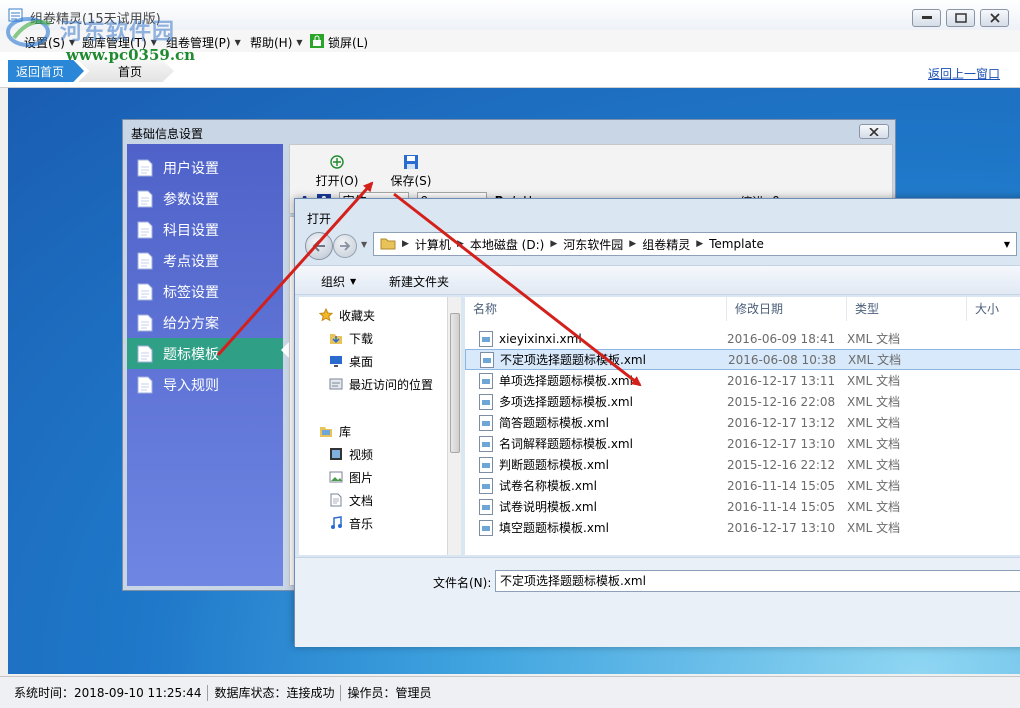 The image size is (1020, 708). What do you see at coordinates (757, 581) in the screenshot?
I see `filename-input: 不定项选择题题标模板.xml` at bounding box center [757, 581].